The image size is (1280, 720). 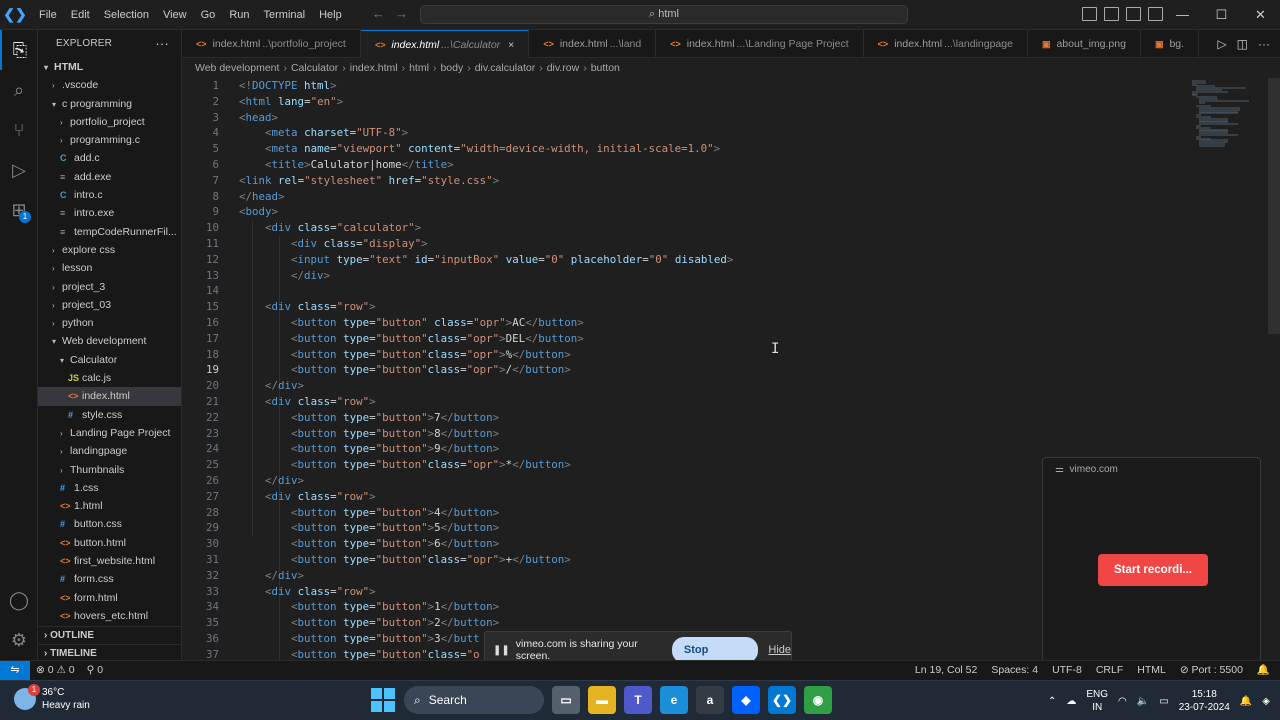 I want to click on tree-file: <> form.html, so click(x=109, y=598).